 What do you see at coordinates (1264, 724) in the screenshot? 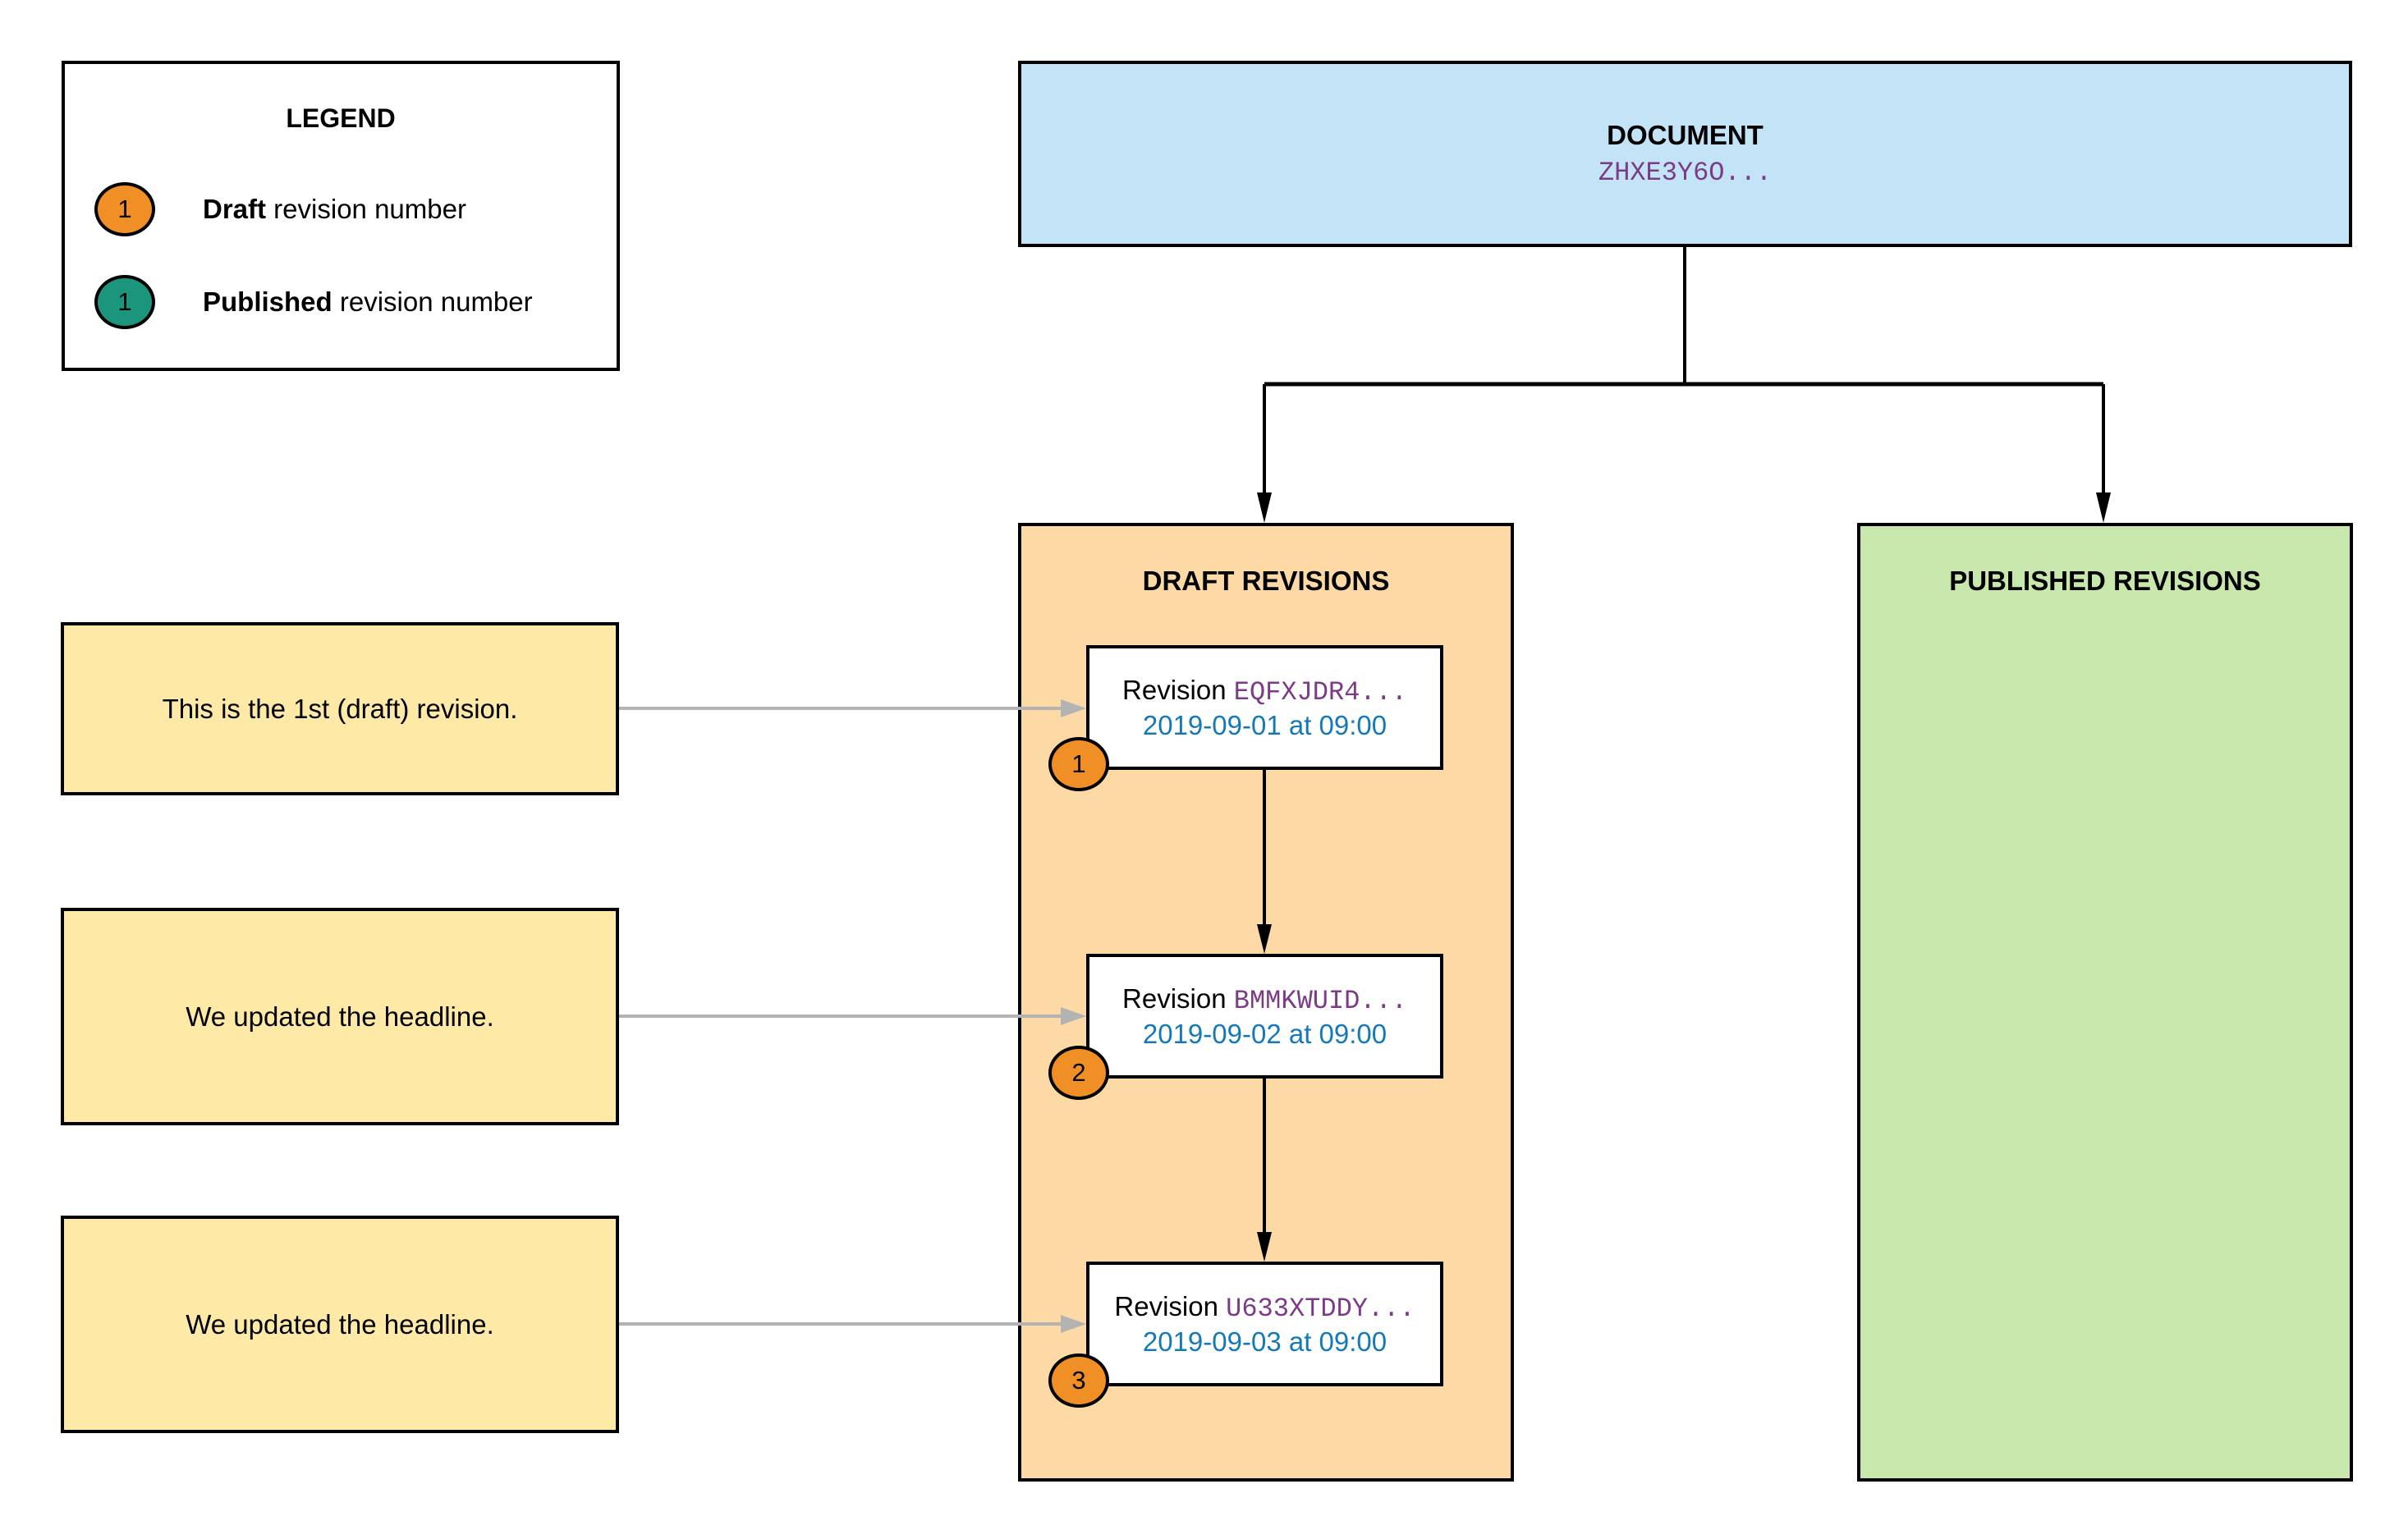
I see `revision-date: 2019-09-01 at 09:00` at bounding box center [1264, 724].